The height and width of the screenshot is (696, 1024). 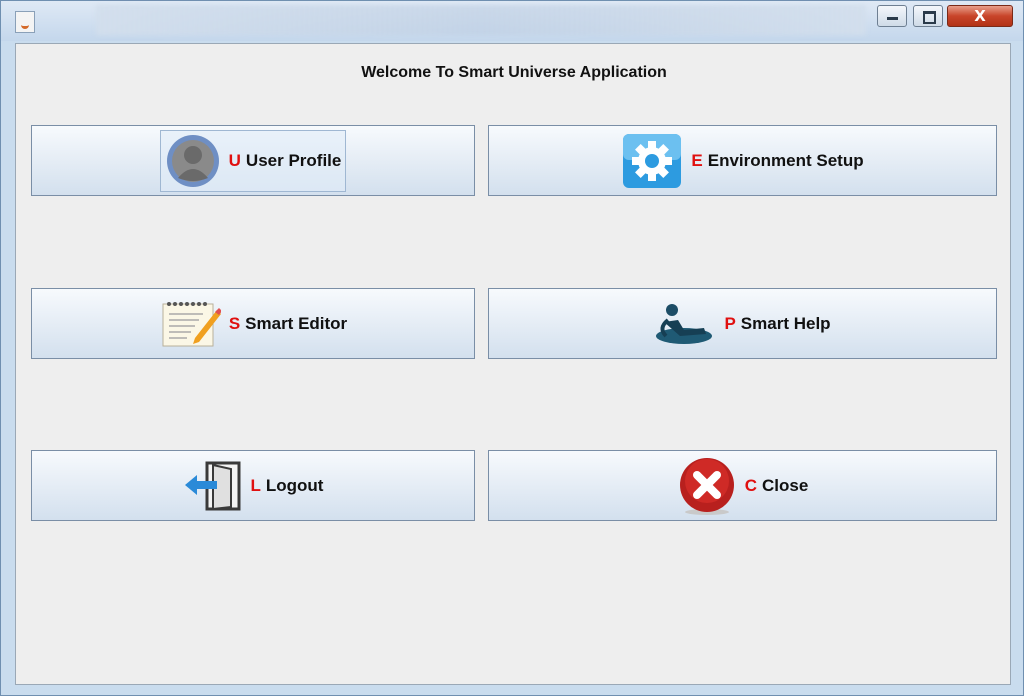 What do you see at coordinates (193, 161) in the screenshot?
I see `user-avatar-icon` at bounding box center [193, 161].